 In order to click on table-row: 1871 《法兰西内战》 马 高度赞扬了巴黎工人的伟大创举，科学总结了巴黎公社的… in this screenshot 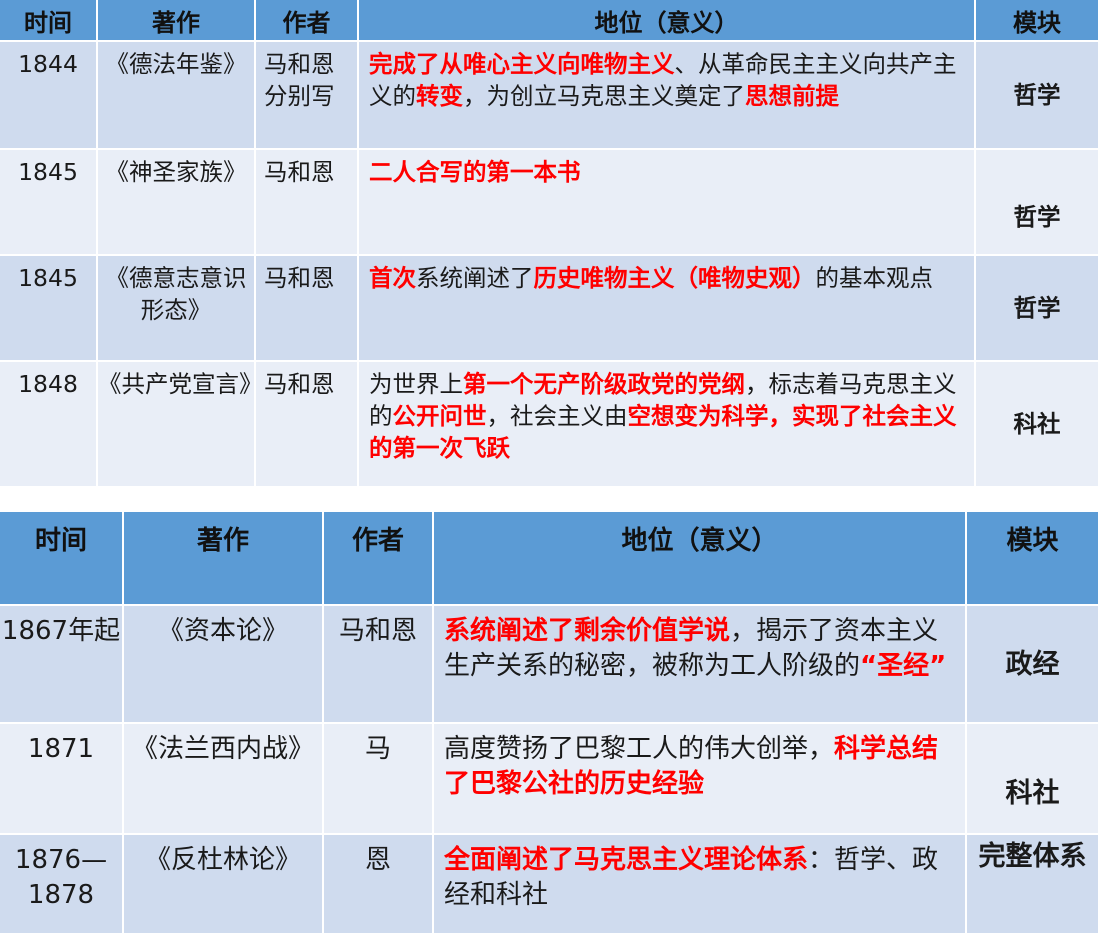, I will do `click(550, 779)`.